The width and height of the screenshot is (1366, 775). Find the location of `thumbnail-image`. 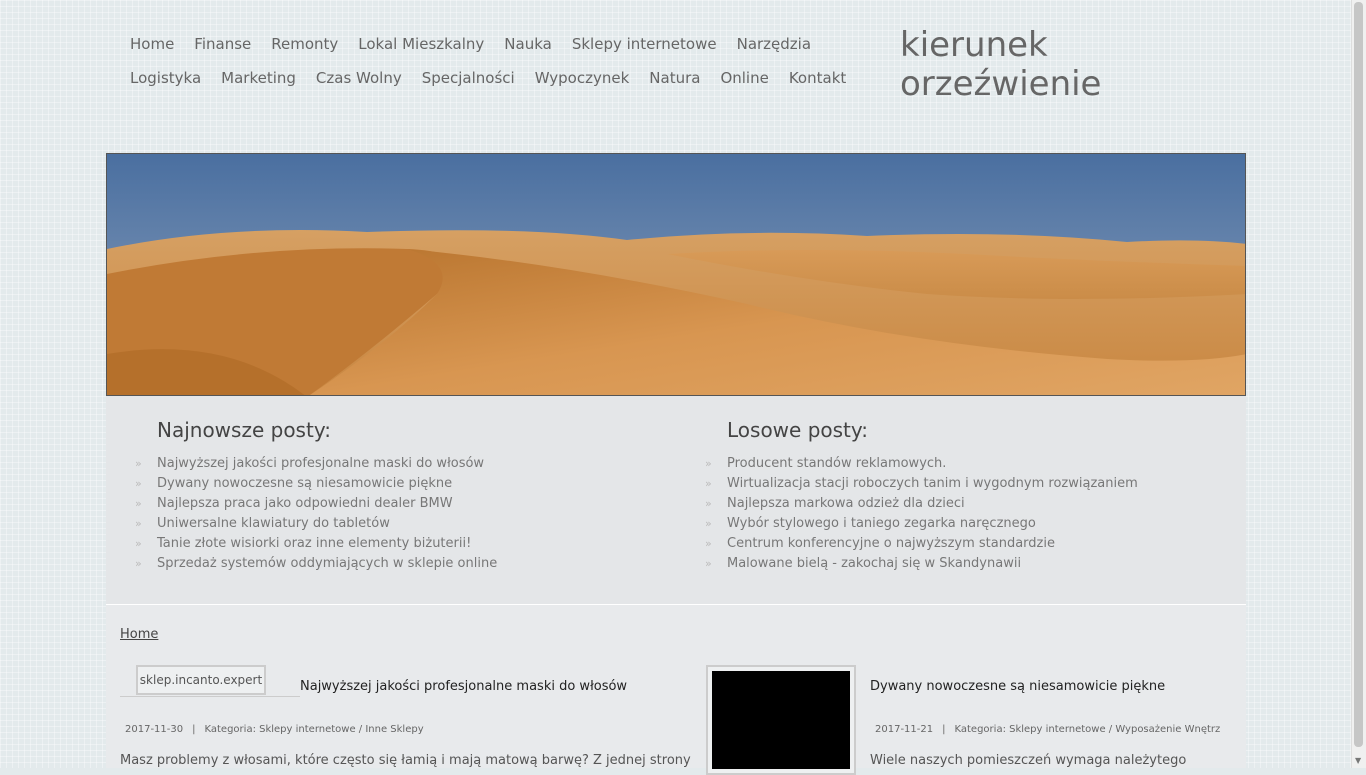

thumbnail-image is located at coordinates (781, 720).